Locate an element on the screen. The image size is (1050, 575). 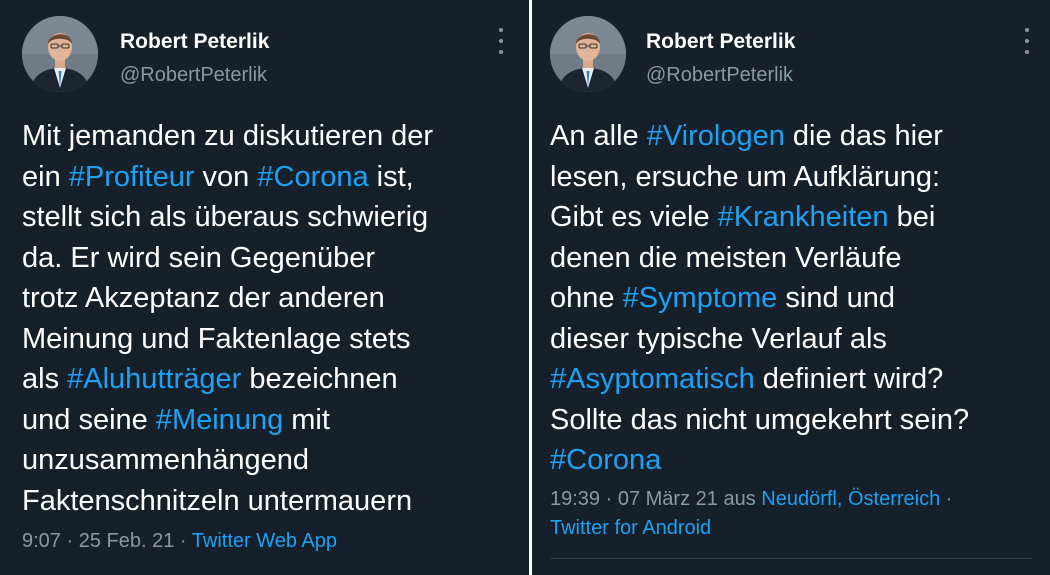
tweet-text-segment: Meinung und Faktenlage stets is located at coordinates (216, 338).